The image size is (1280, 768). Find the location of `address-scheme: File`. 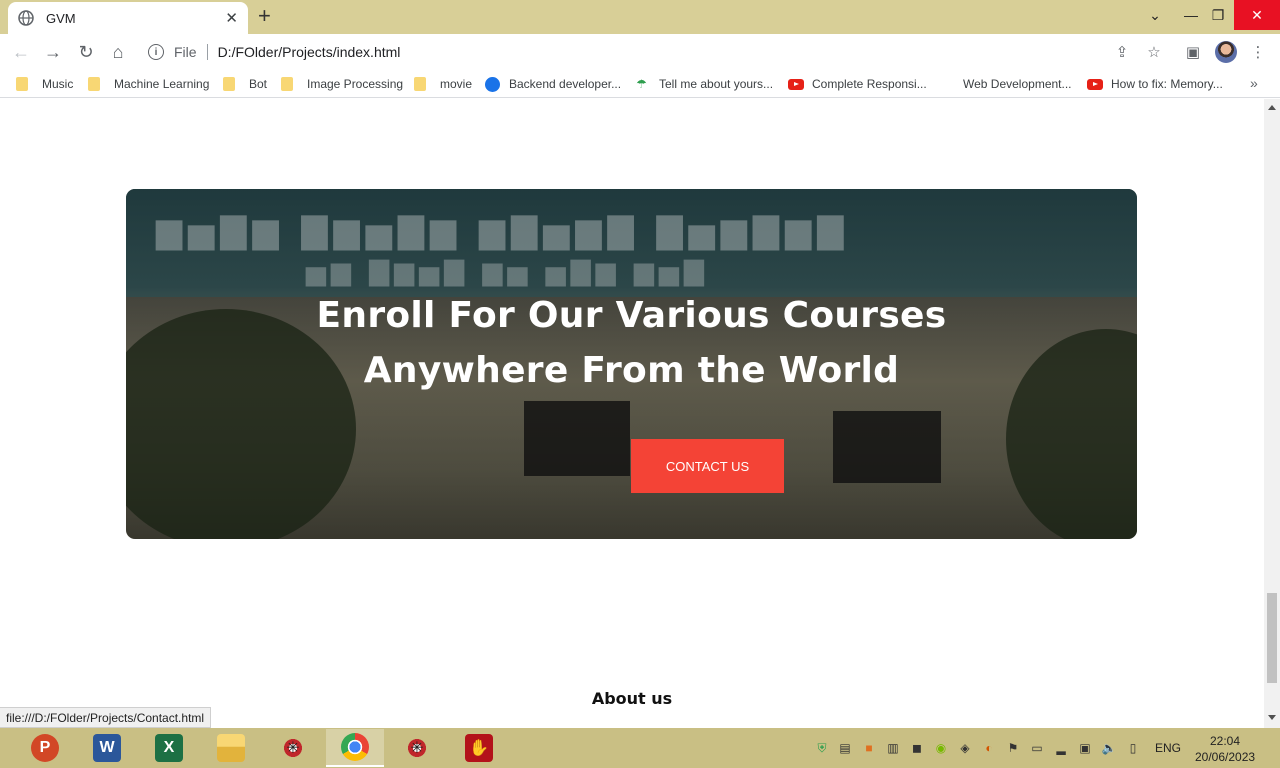

address-scheme: File is located at coordinates (185, 52).